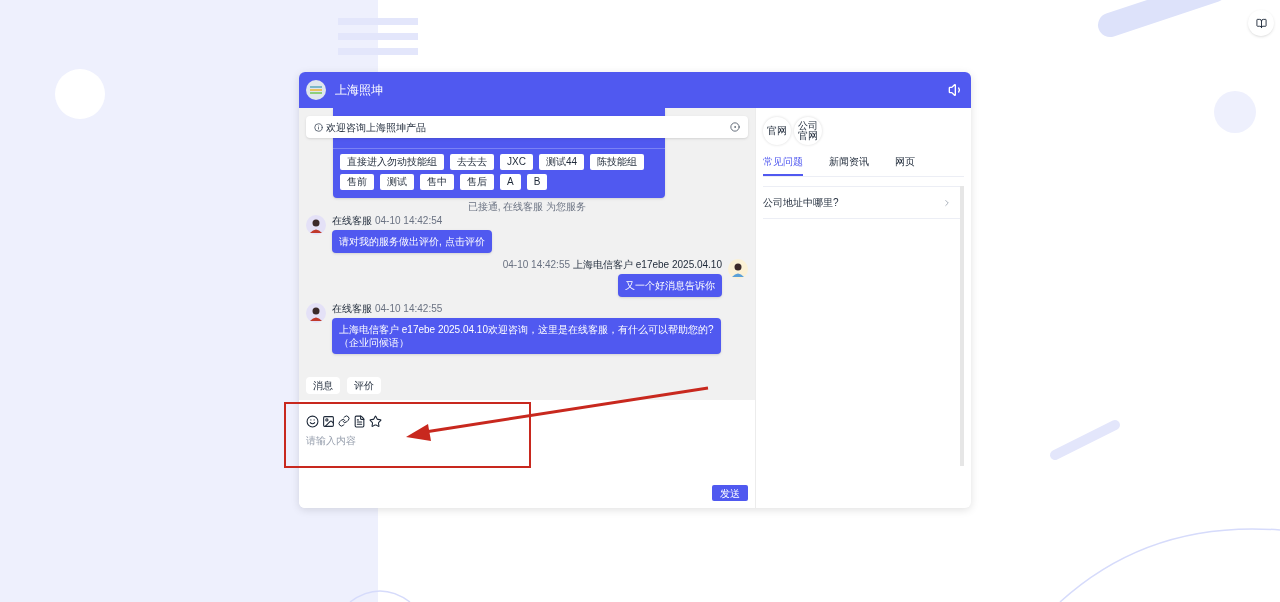 Image resolution: width=1280 pixels, height=602 pixels. What do you see at coordinates (527, 207) in the screenshot?
I see `system-note: 已接通, 在线客服 为您服务` at bounding box center [527, 207].